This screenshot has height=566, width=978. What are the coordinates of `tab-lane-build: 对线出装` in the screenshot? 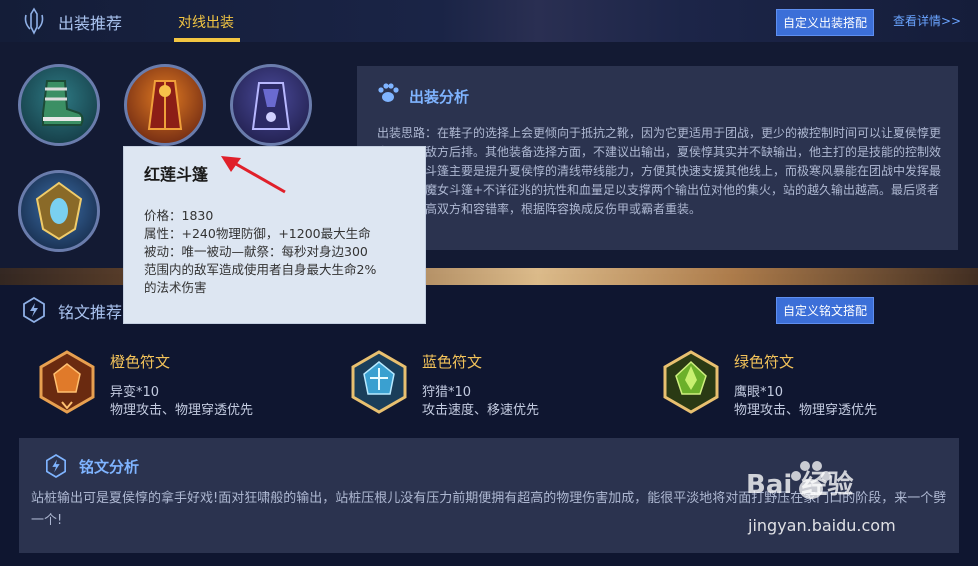 It's located at (206, 22).